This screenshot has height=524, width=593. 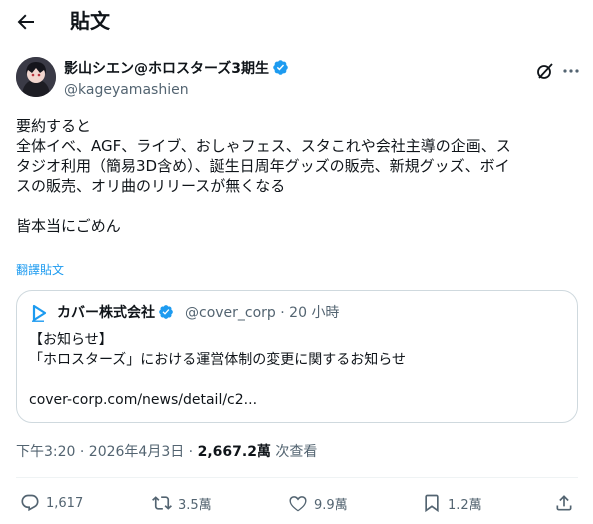 I want to click on author-name-text: 影山シエン@ホロスターズ3期生, so click(x=166, y=69).